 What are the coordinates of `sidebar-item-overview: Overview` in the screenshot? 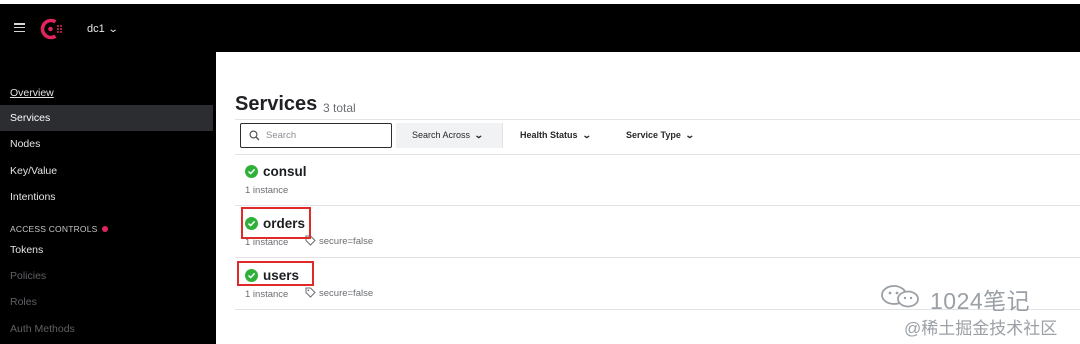 It's located at (106, 93).